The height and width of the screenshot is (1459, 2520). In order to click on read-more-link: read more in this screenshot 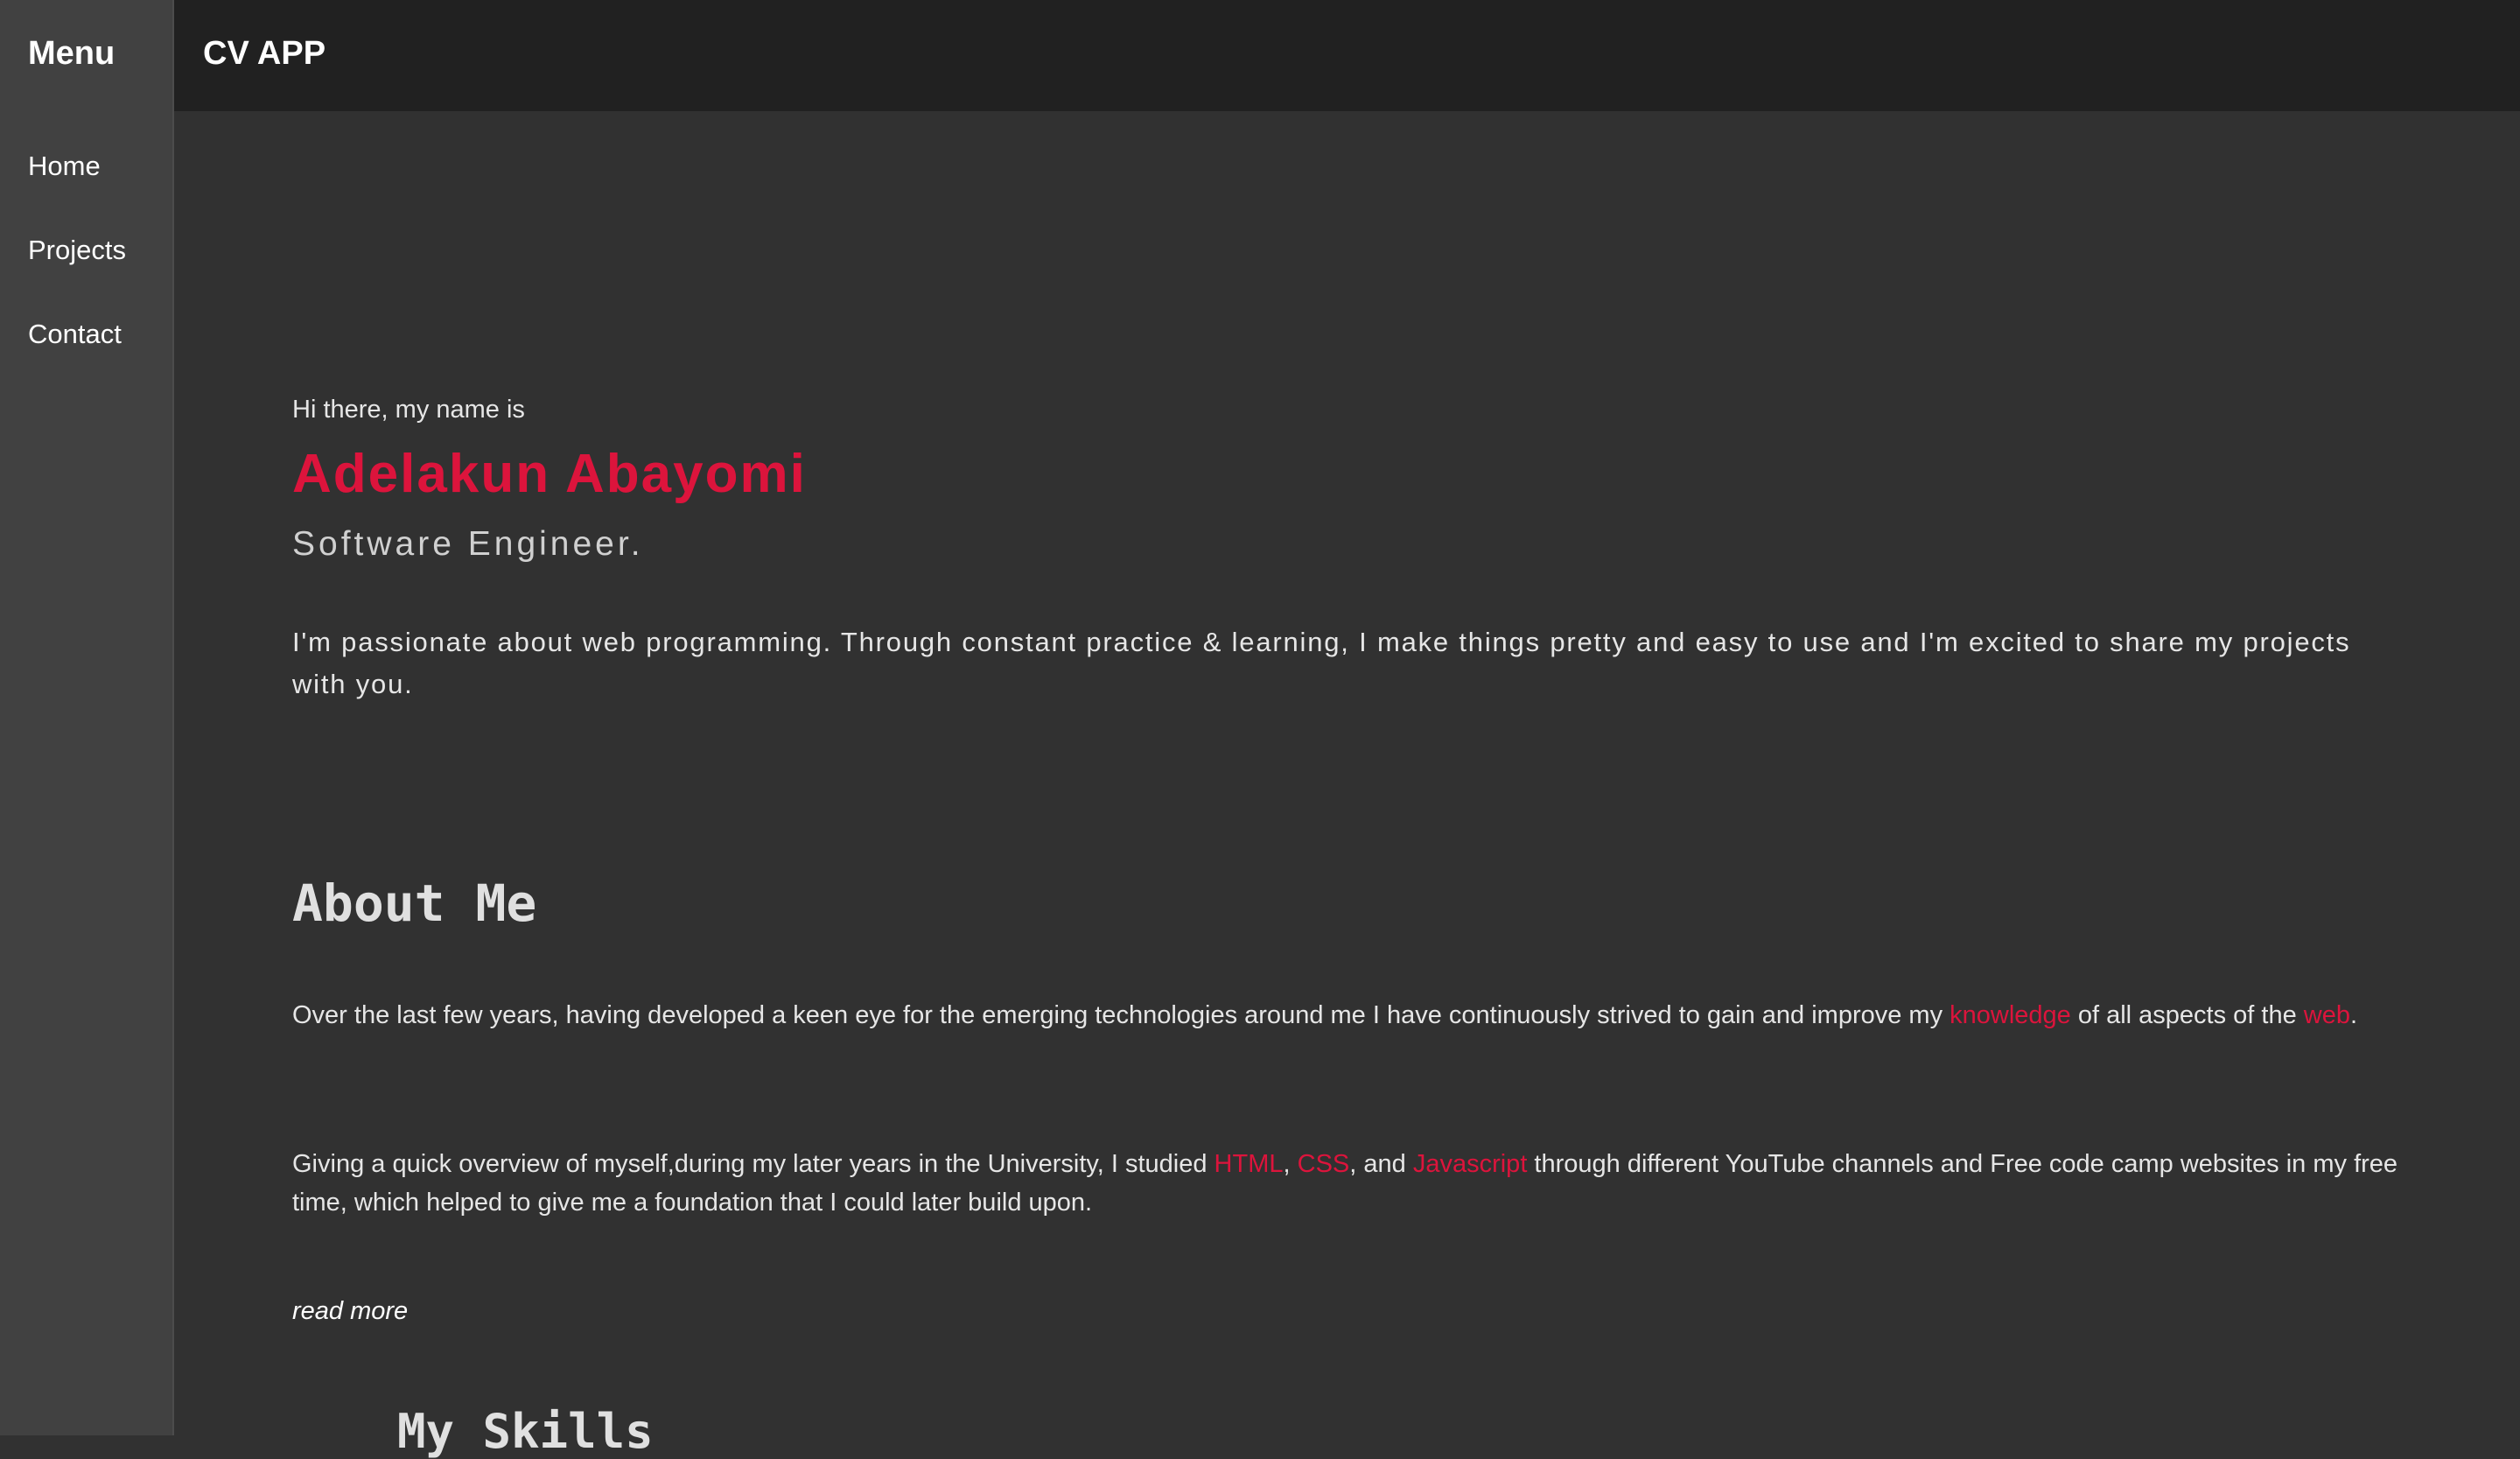, I will do `click(350, 1311)`.